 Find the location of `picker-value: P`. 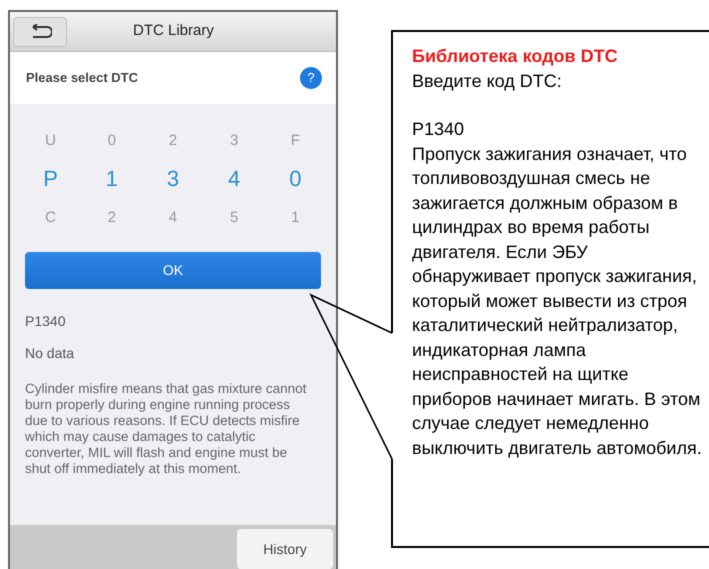

picker-value: P is located at coordinates (50, 179).